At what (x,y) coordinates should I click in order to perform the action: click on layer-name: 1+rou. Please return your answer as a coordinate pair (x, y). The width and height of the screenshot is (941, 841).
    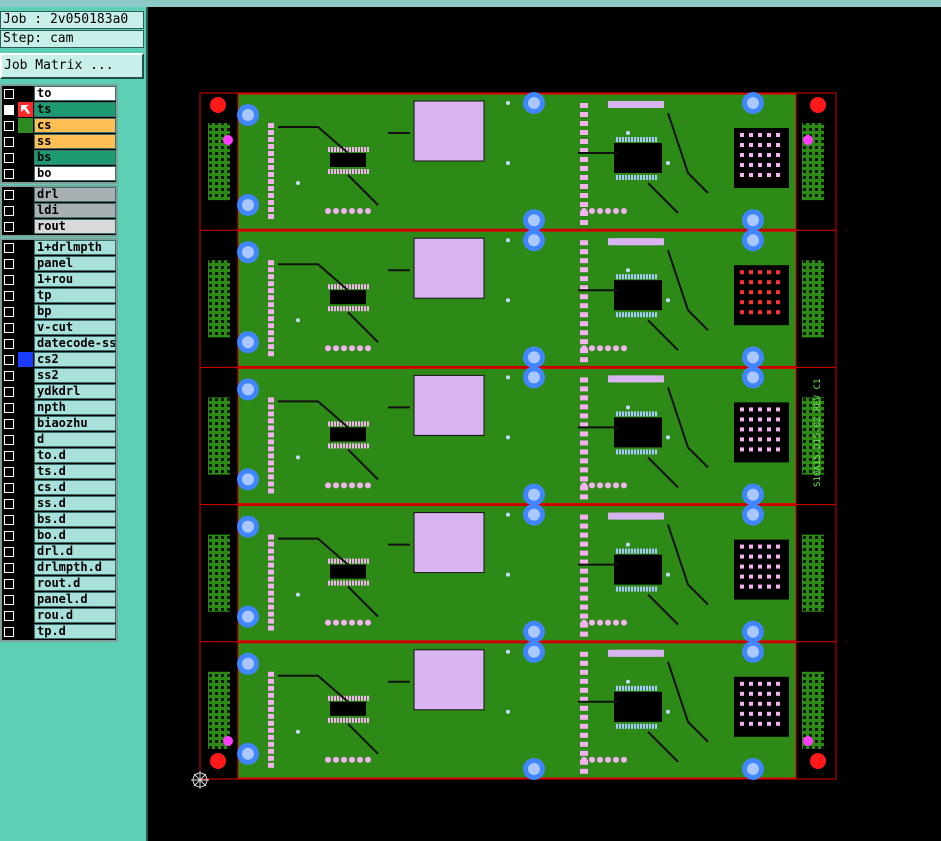
    Looking at the image, I should click on (75, 279).